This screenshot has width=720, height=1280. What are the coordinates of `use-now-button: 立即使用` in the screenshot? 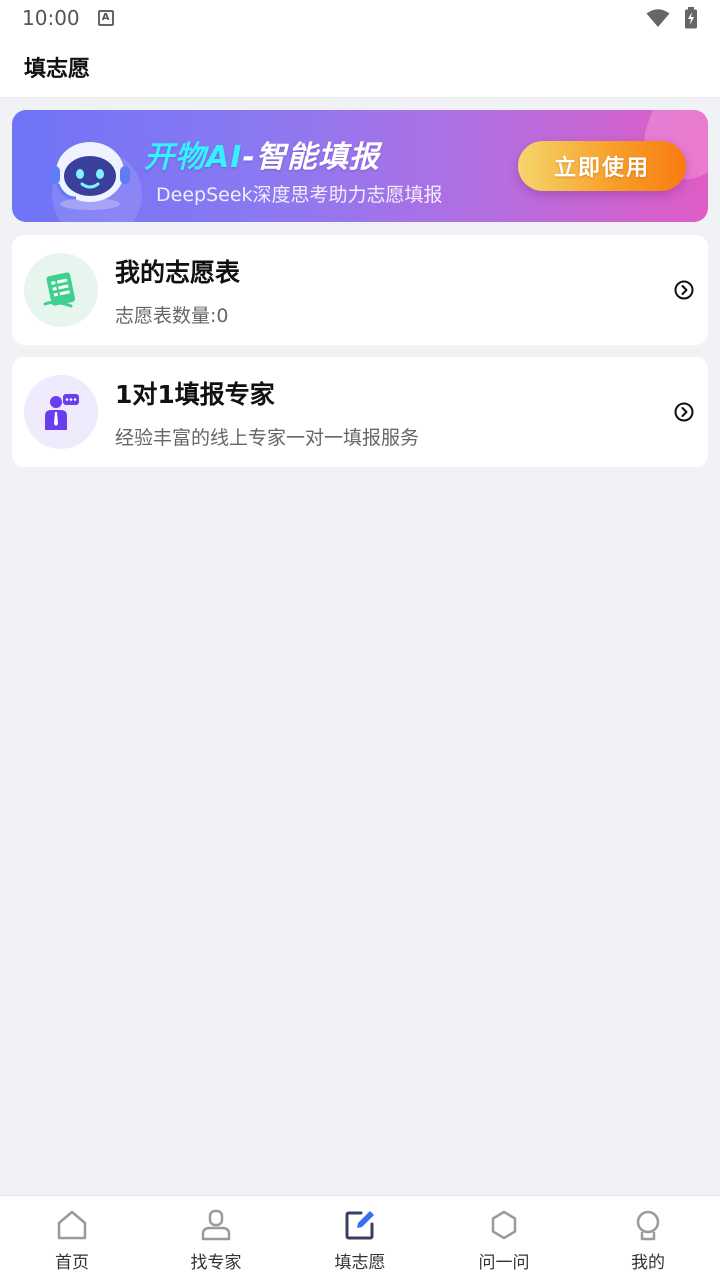 It's located at (602, 166).